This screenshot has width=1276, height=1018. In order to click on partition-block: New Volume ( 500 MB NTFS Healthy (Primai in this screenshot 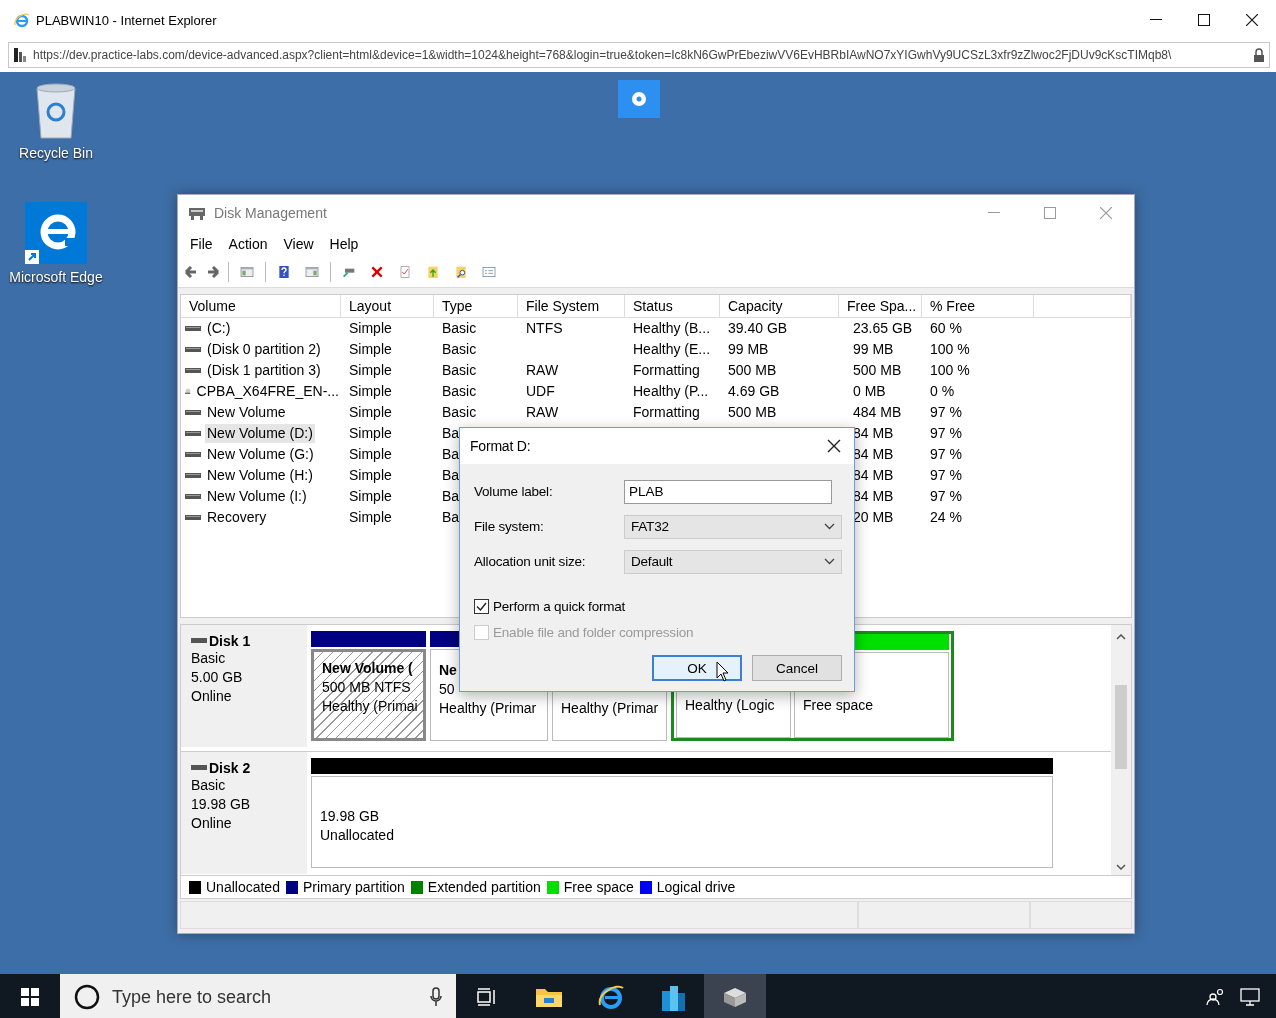, I will do `click(368, 695)`.